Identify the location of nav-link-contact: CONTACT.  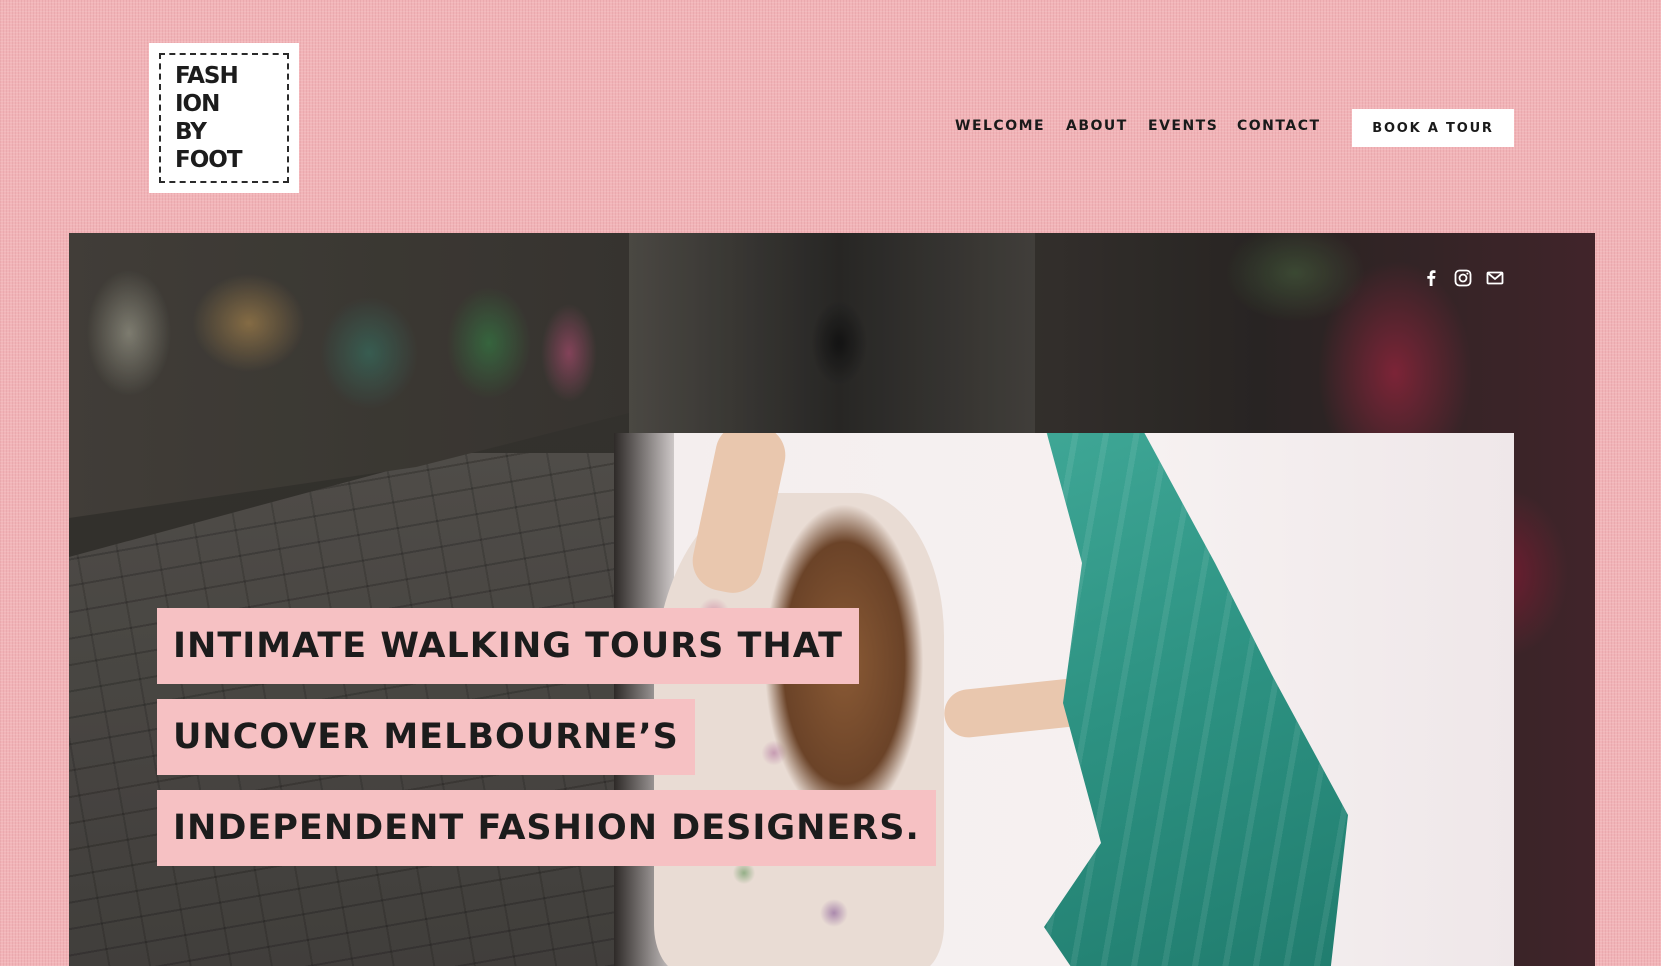
(1280, 126).